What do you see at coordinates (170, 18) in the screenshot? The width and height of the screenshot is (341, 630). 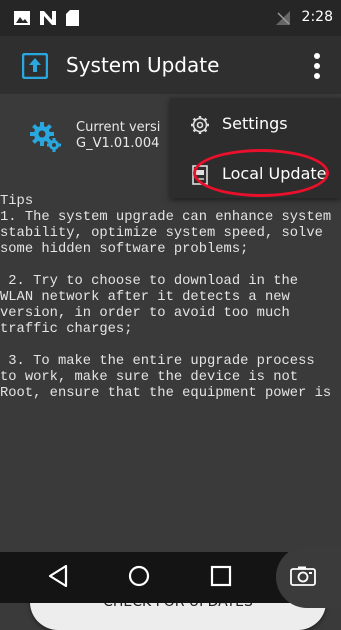 I see `status-bar: 2:28` at bounding box center [170, 18].